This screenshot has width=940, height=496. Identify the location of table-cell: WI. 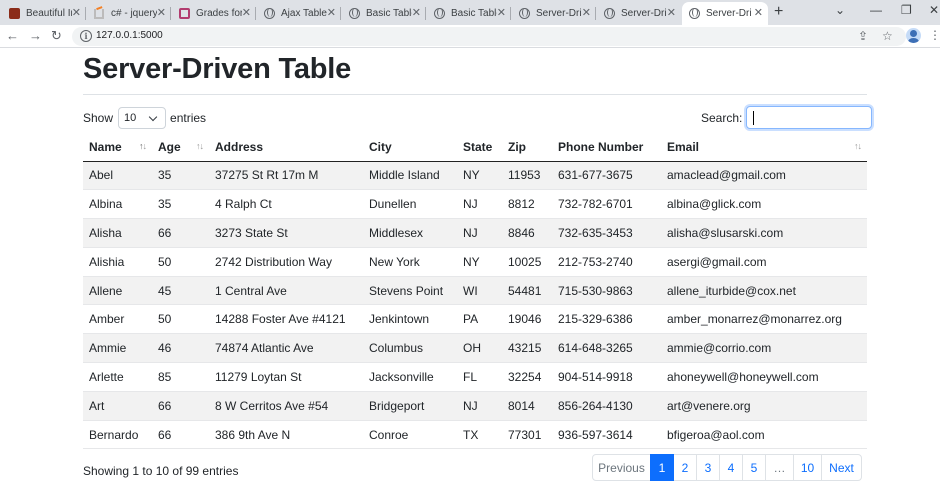
(479, 291).